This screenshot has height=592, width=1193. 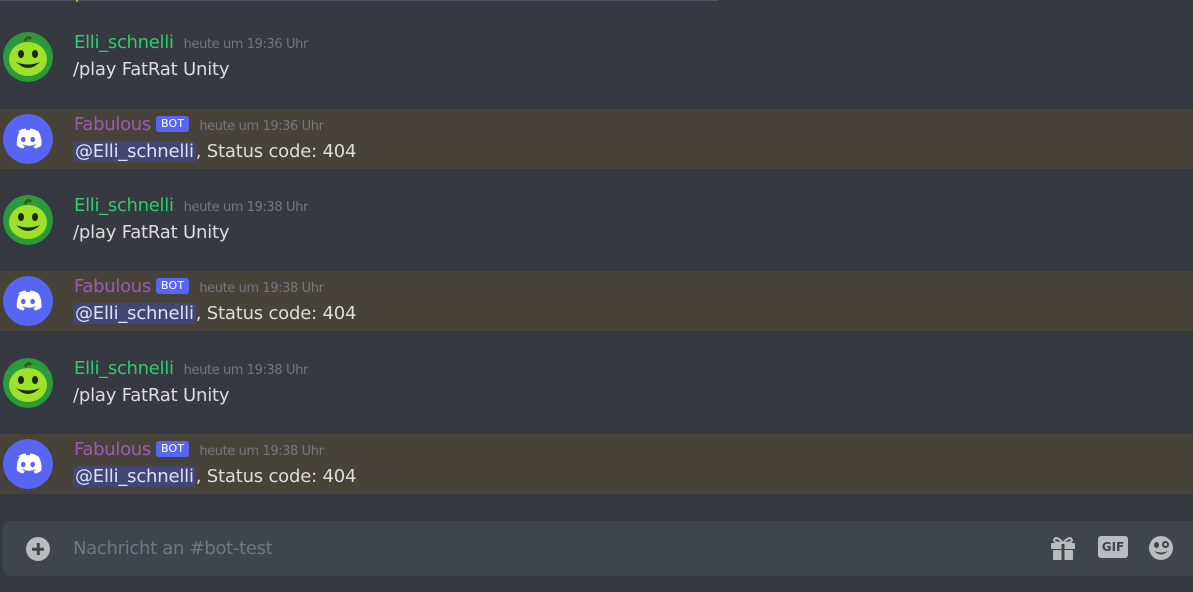 What do you see at coordinates (1063, 548) in the screenshot?
I see `gift-icon` at bounding box center [1063, 548].